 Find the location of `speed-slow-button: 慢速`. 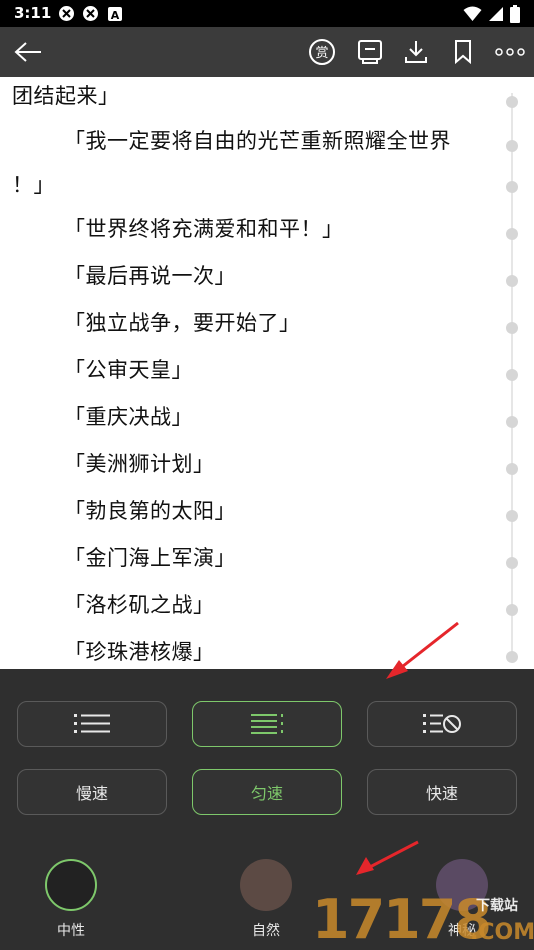

speed-slow-button: 慢速 is located at coordinates (92, 792).